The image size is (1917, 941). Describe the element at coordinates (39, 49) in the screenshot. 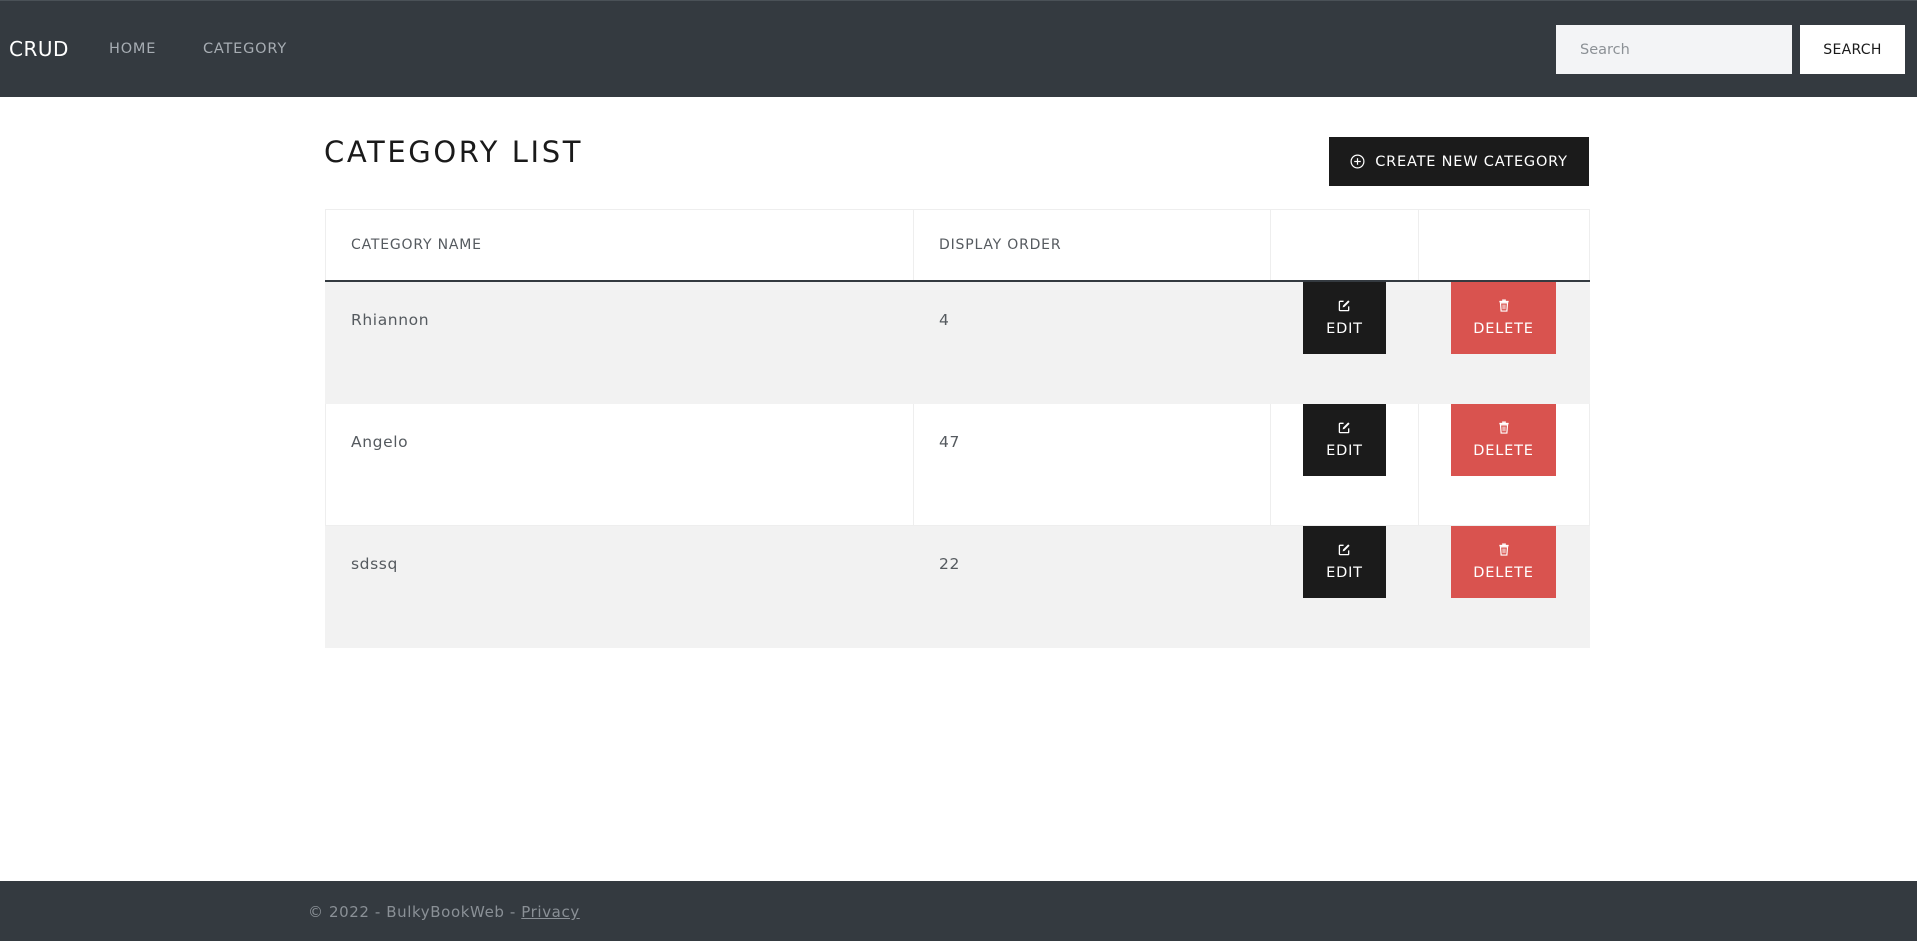

I see `brand-logo: CRUD` at that location.